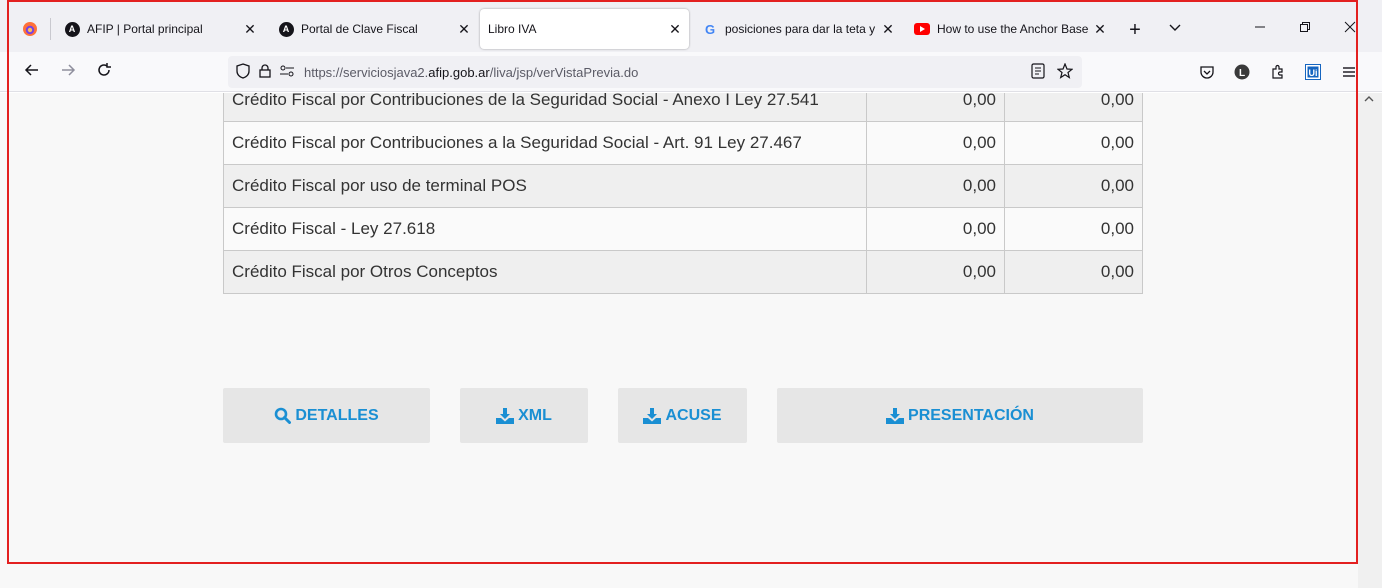  Describe the element at coordinates (337, 415) in the screenshot. I see `detalles-label: DETALLES` at that location.